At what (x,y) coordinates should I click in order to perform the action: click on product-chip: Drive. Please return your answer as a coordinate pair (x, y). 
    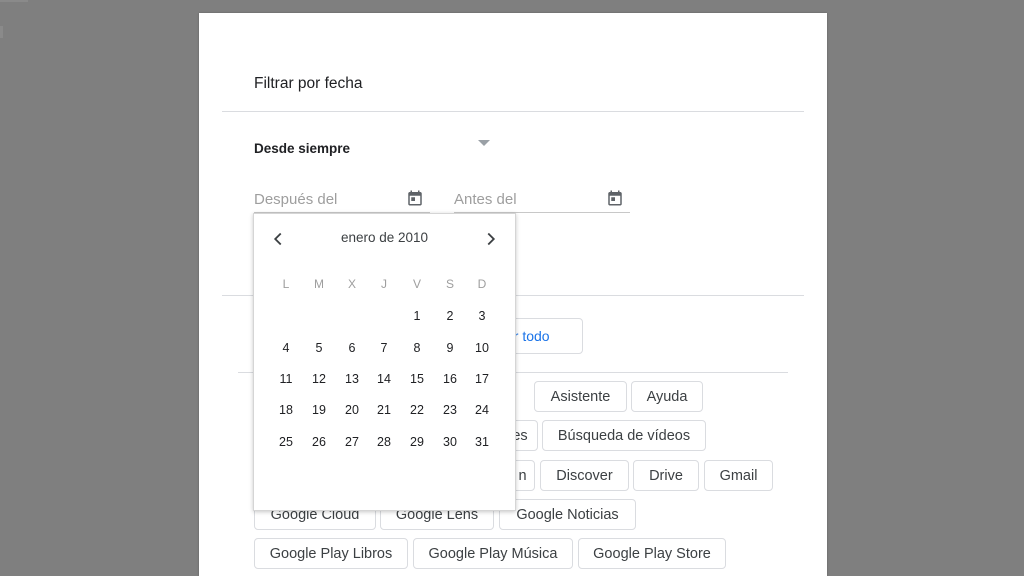
    Looking at the image, I should click on (666, 475).